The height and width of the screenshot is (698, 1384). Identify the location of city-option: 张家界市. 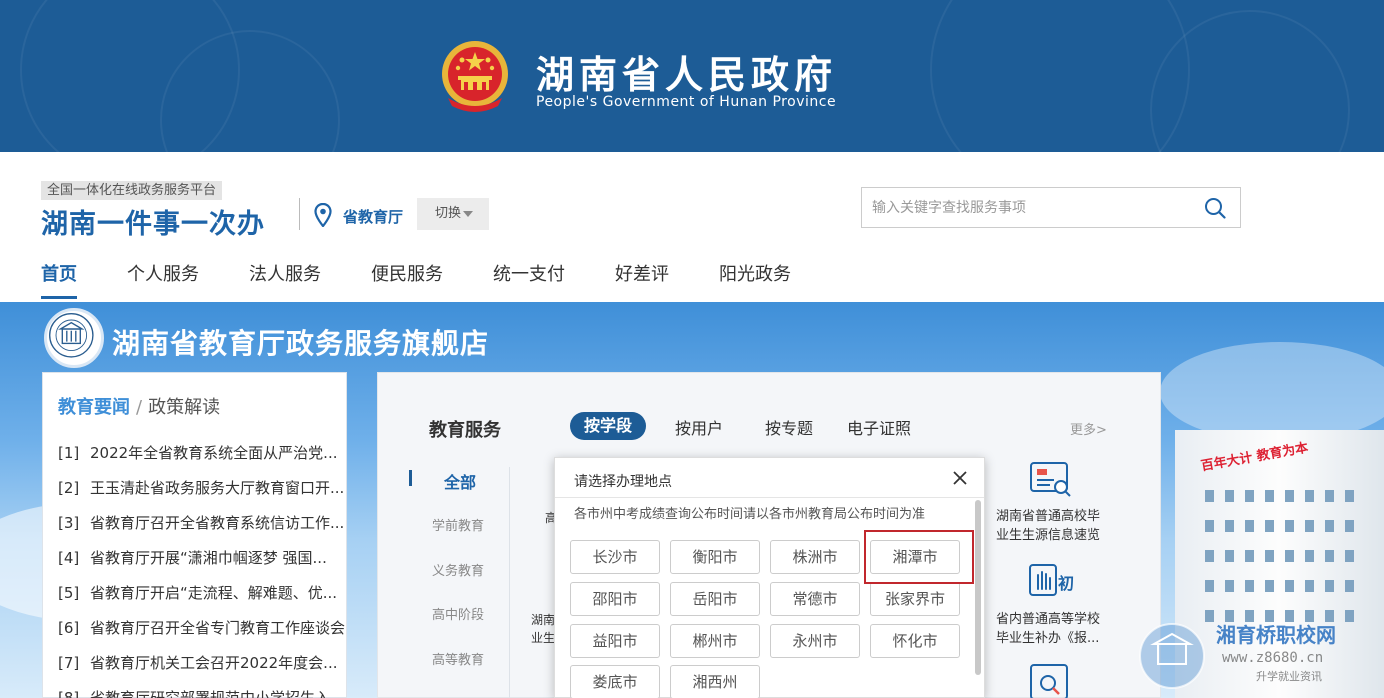
(915, 599).